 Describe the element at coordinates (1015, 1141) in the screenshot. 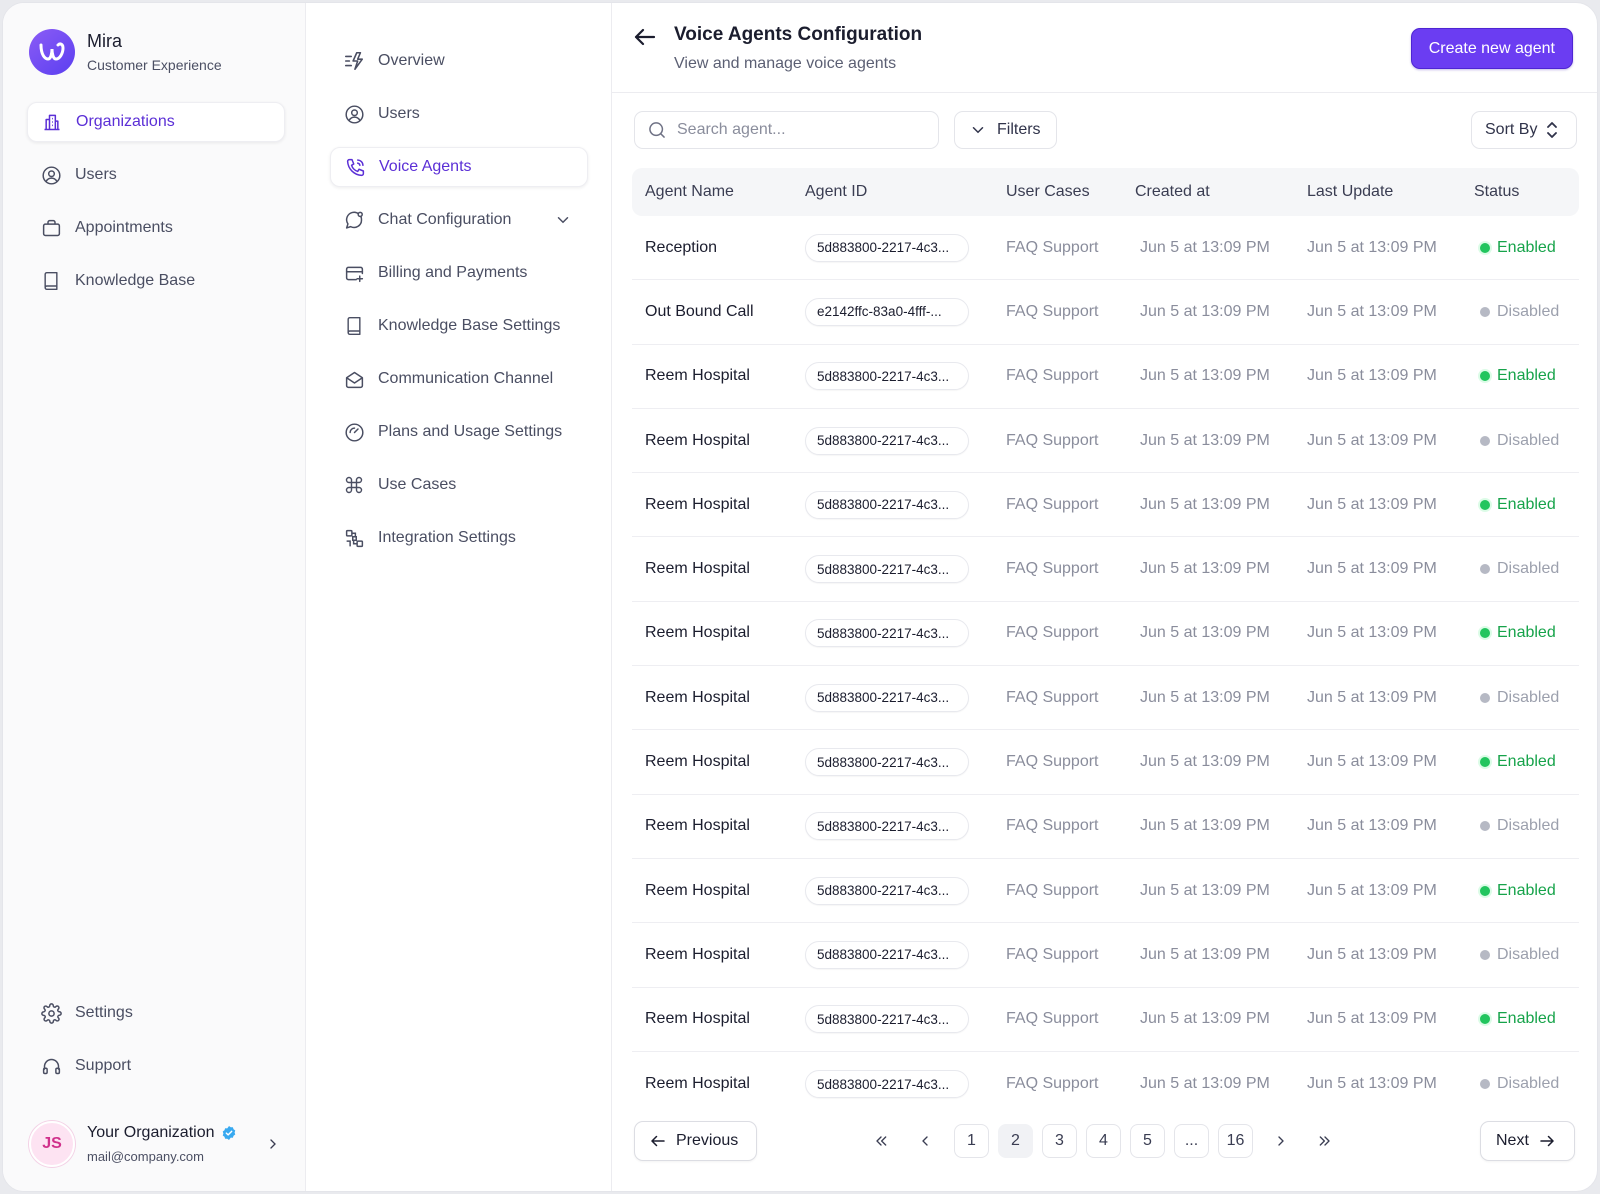

I see `page-number-current: 2` at that location.